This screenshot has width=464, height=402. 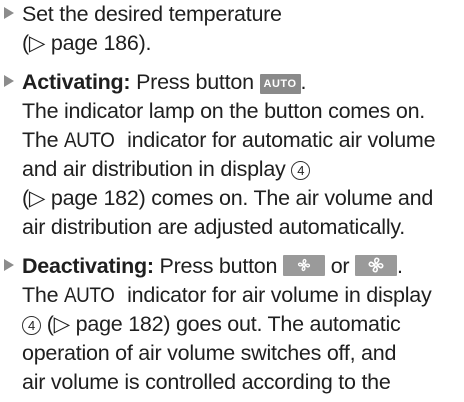 I want to click on text-line: 4 (▷ page 182) goes out. The automatic, so click(x=211, y=324).